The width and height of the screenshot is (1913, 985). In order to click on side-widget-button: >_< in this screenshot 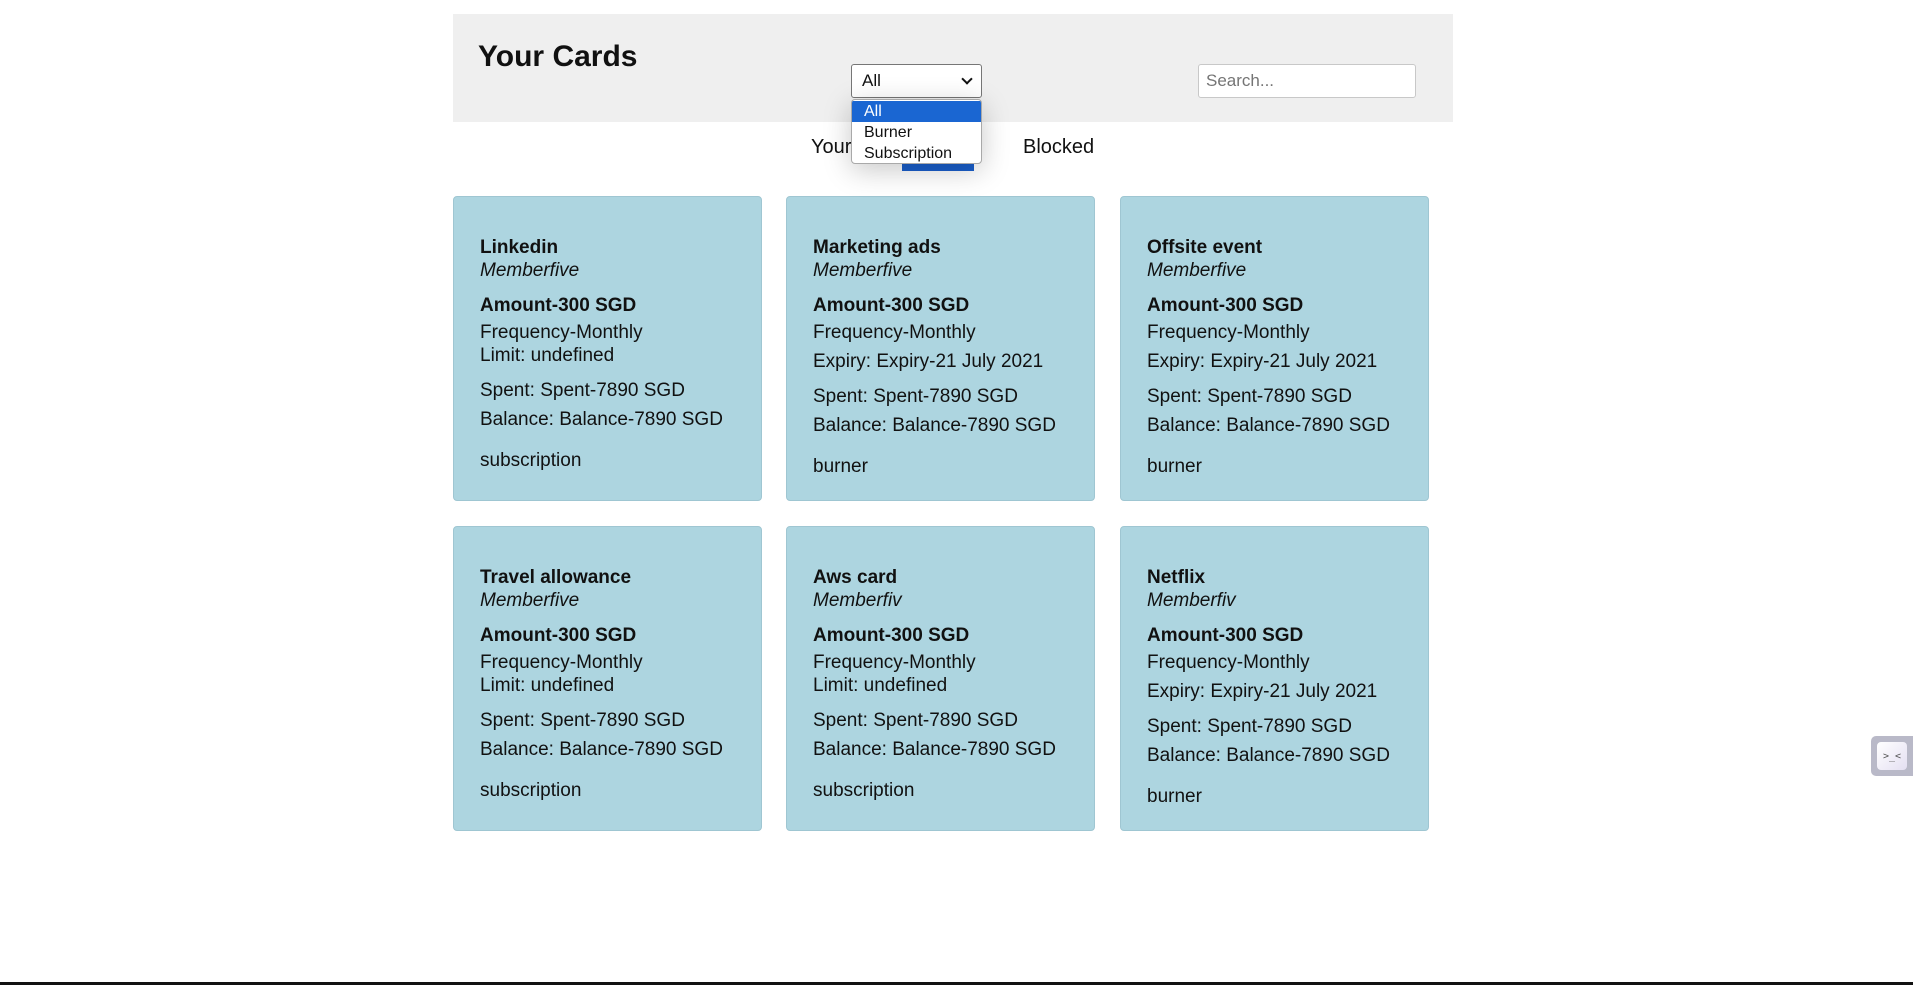, I will do `click(1892, 756)`.